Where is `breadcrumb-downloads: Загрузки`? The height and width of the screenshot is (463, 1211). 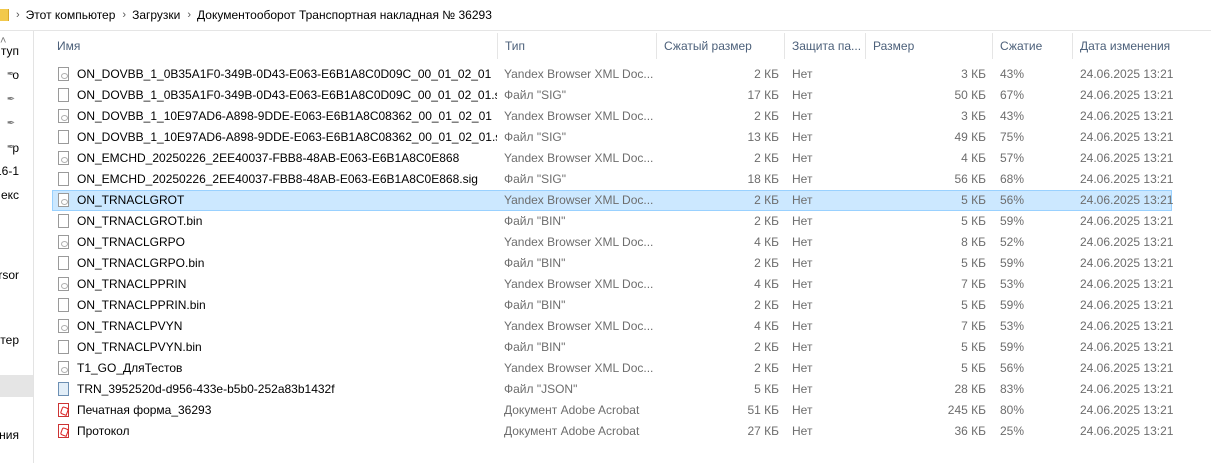 breadcrumb-downloads: Загрузки is located at coordinates (156, 15).